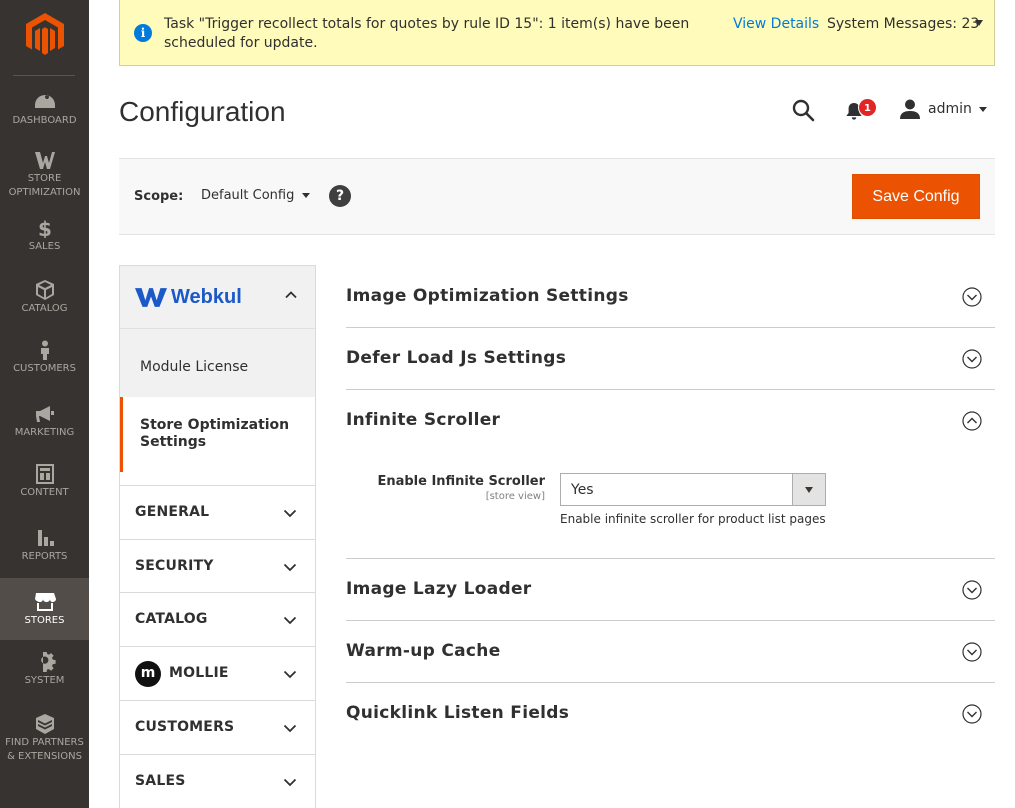 The image size is (1015, 808). I want to click on view-details-link: View Details, so click(776, 24).